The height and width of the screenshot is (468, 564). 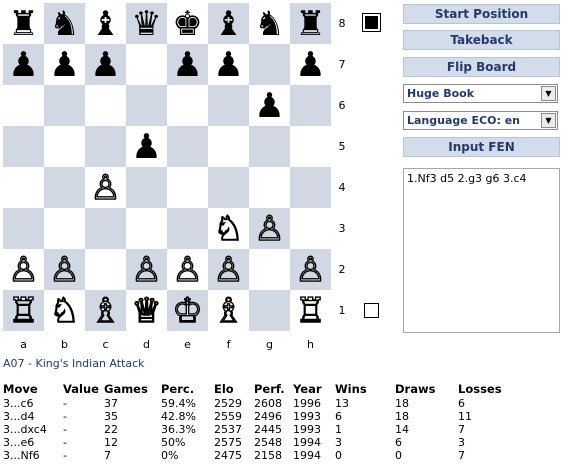 What do you see at coordinates (265, 429) in the screenshot?
I see `table-row: 3...dxc4 - 22 36.3% 2537 2445 1993 1 14 7` at bounding box center [265, 429].